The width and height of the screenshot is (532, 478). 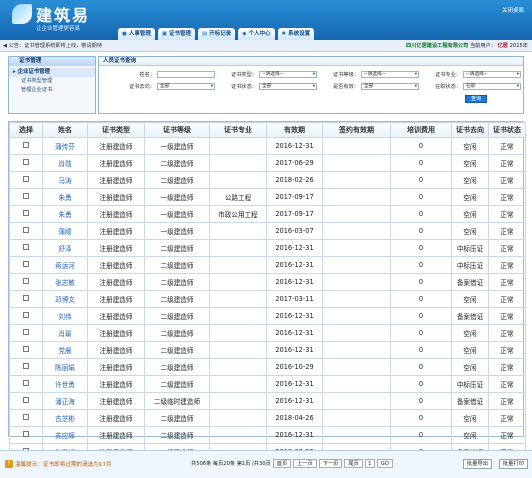 I want to click on column-certificate-destination: 证书去向, so click(x=470, y=130).